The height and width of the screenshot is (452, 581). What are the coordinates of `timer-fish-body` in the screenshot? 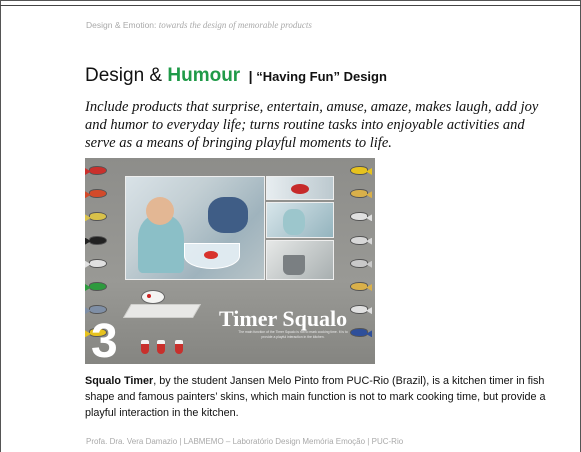 It's located at (153, 297).